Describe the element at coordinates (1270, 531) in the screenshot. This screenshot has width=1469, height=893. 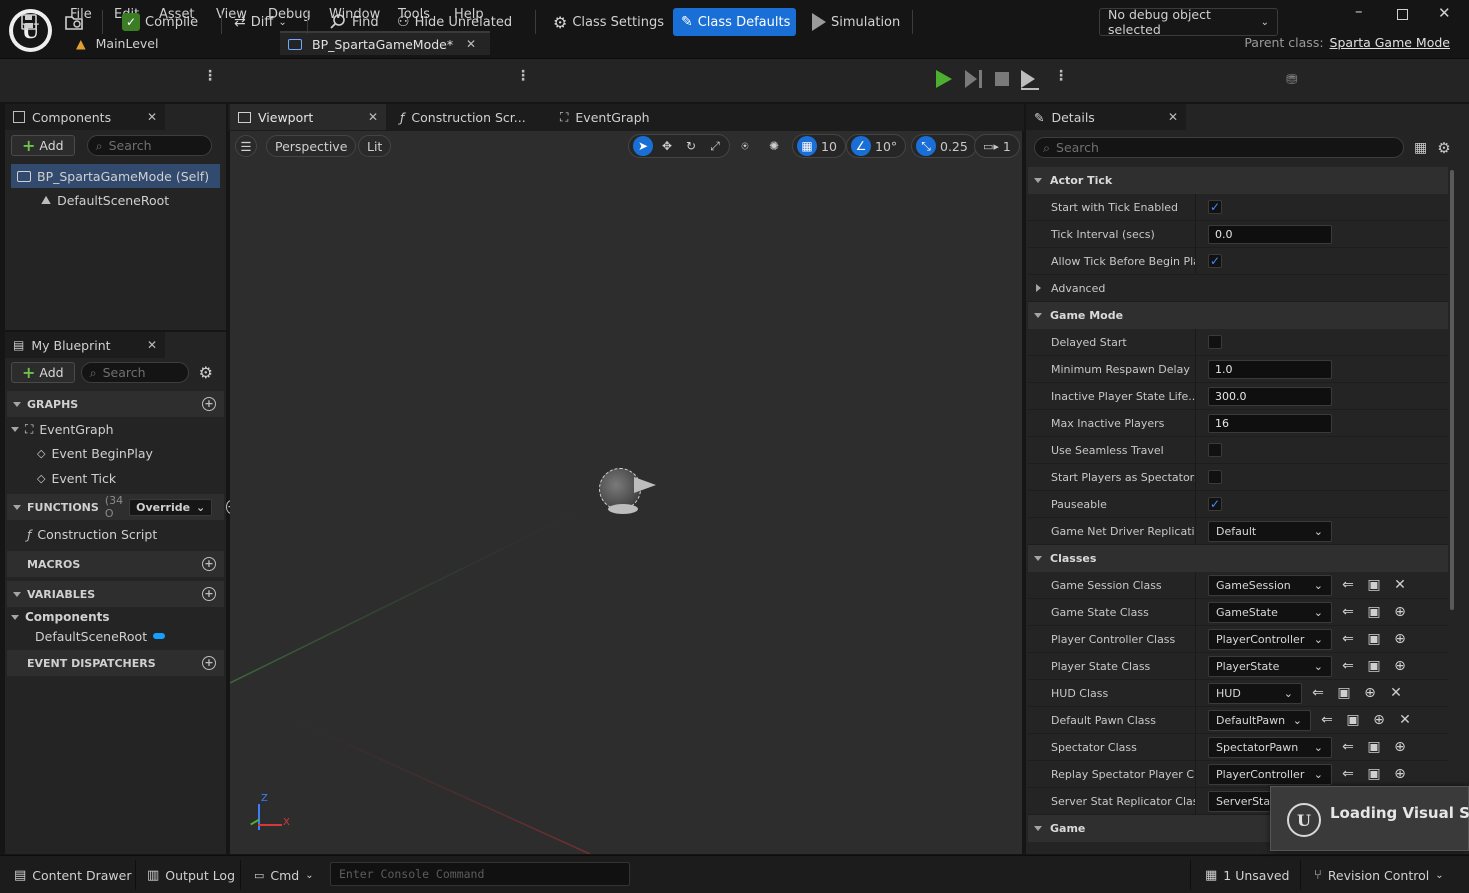
I see `net-driver-replication-combo: Default ⌄` at that location.